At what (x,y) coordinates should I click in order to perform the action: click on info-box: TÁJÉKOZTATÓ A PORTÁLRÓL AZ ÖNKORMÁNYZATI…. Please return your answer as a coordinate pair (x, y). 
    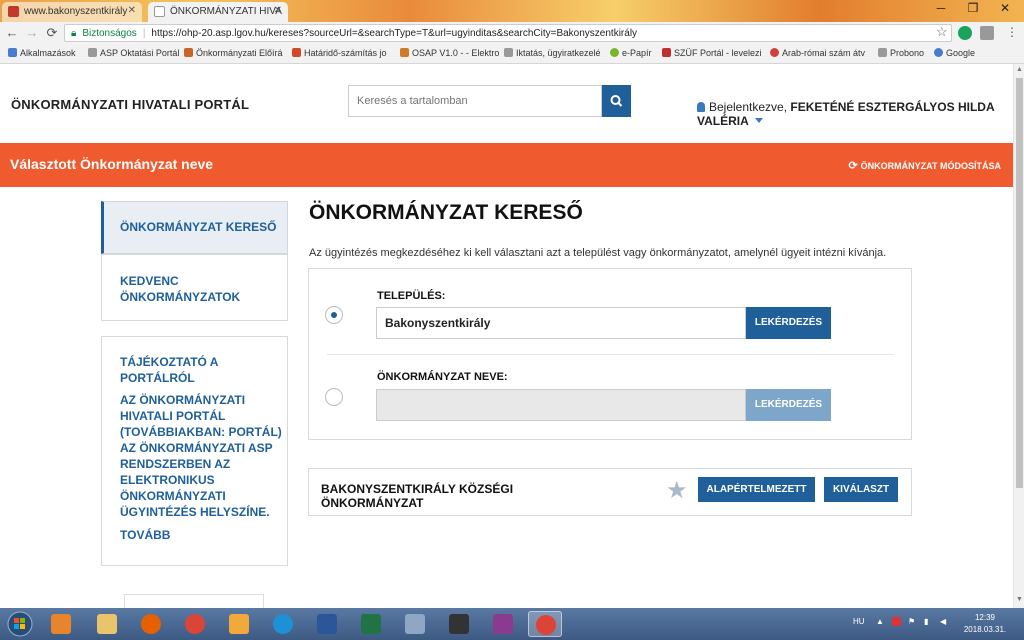
    Looking at the image, I should click on (194, 451).